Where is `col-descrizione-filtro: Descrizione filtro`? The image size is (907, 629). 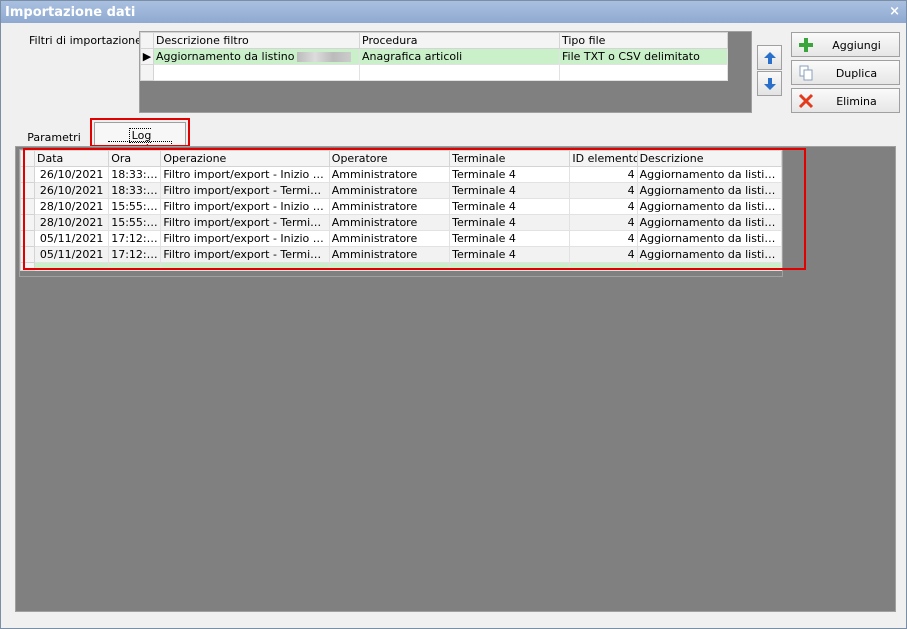
col-descrizione-filtro: Descrizione filtro is located at coordinates (256, 40).